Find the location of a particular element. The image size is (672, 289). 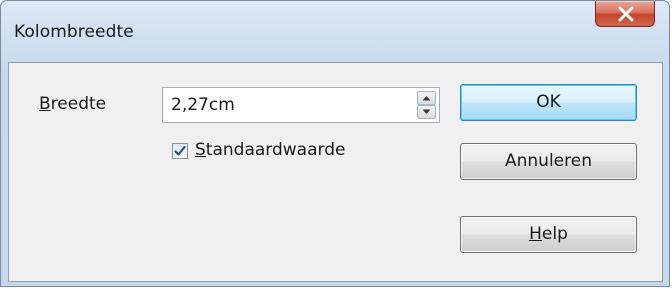

cancel-button: Annuleren is located at coordinates (548, 161).